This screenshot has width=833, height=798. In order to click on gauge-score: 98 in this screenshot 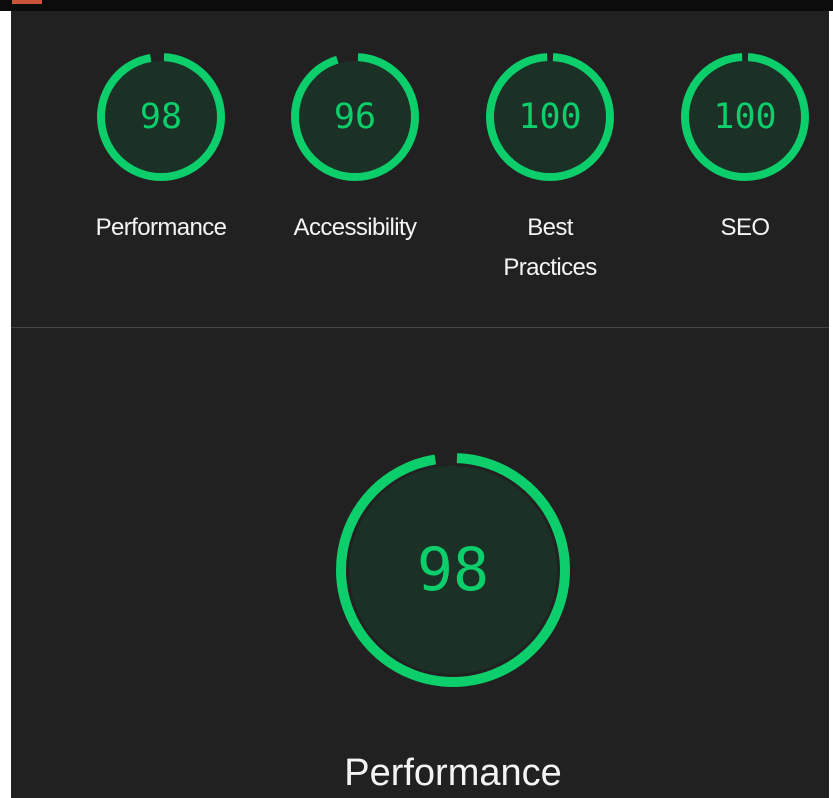, I will do `click(161, 117)`.